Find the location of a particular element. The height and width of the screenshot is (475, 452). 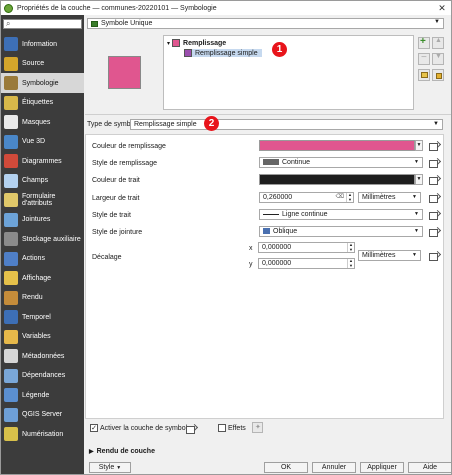

effects-checkbox is located at coordinates (222, 428).